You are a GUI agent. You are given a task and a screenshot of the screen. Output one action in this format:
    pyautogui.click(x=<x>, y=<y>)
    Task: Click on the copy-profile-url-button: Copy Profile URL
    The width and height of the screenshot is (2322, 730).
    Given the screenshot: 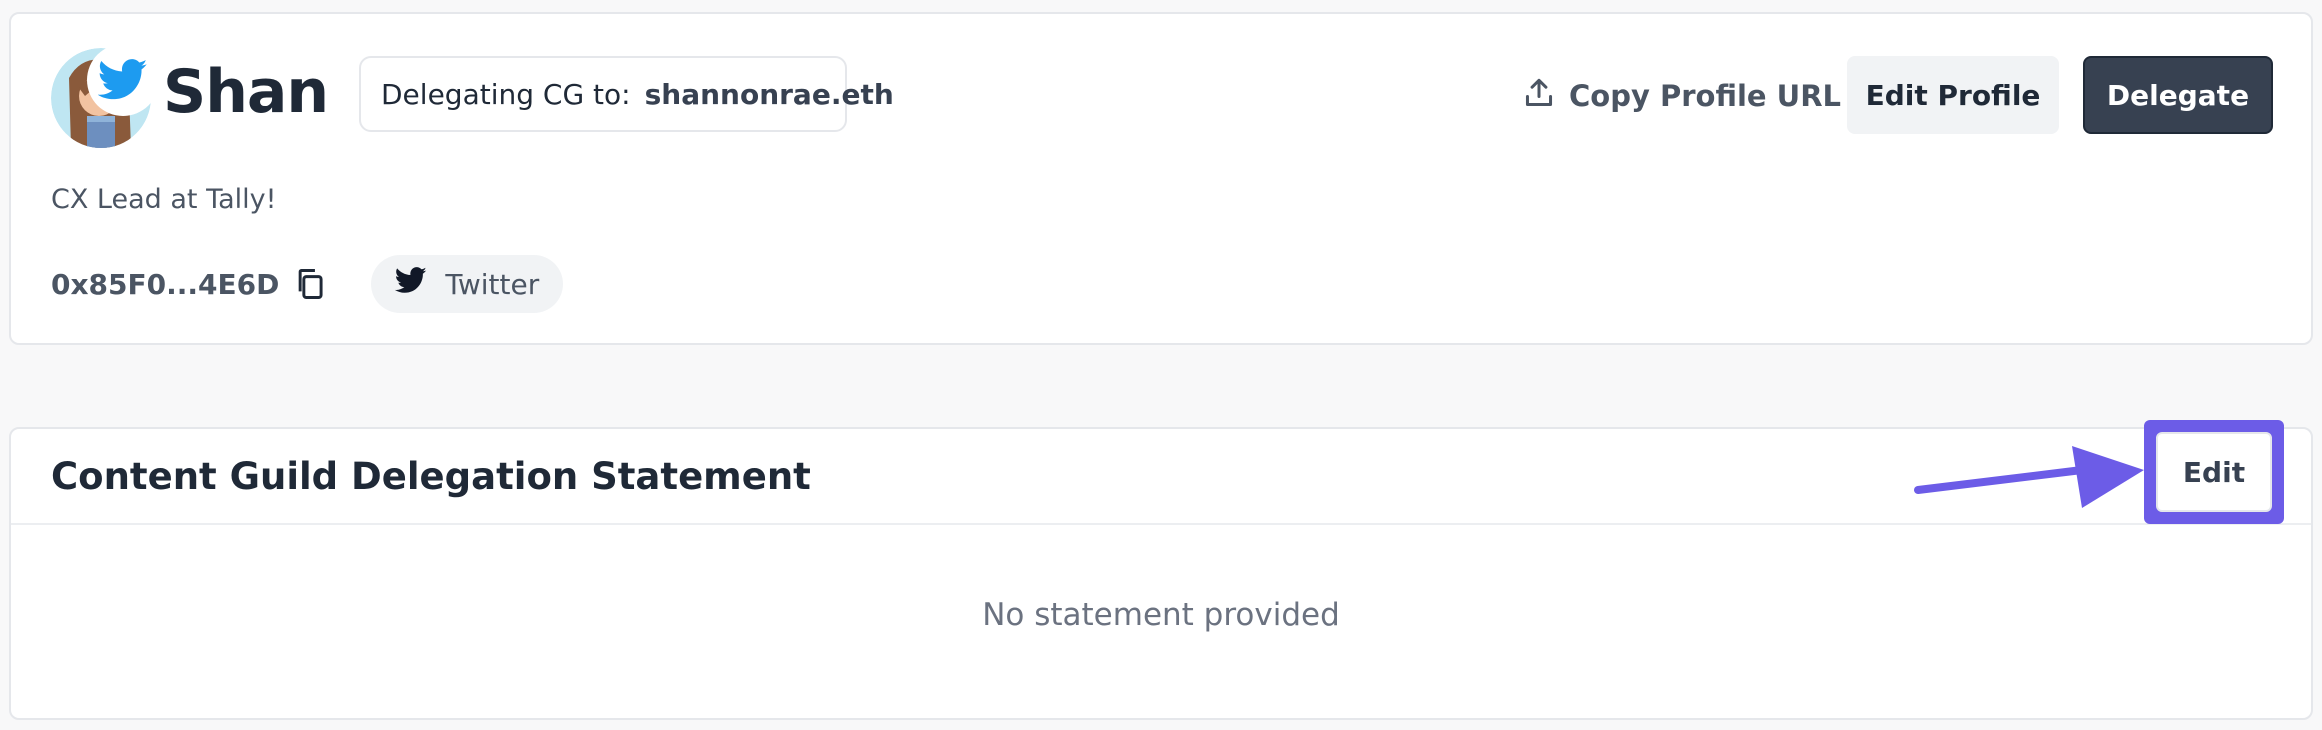 What is the action you would take?
    pyautogui.click(x=1683, y=96)
    